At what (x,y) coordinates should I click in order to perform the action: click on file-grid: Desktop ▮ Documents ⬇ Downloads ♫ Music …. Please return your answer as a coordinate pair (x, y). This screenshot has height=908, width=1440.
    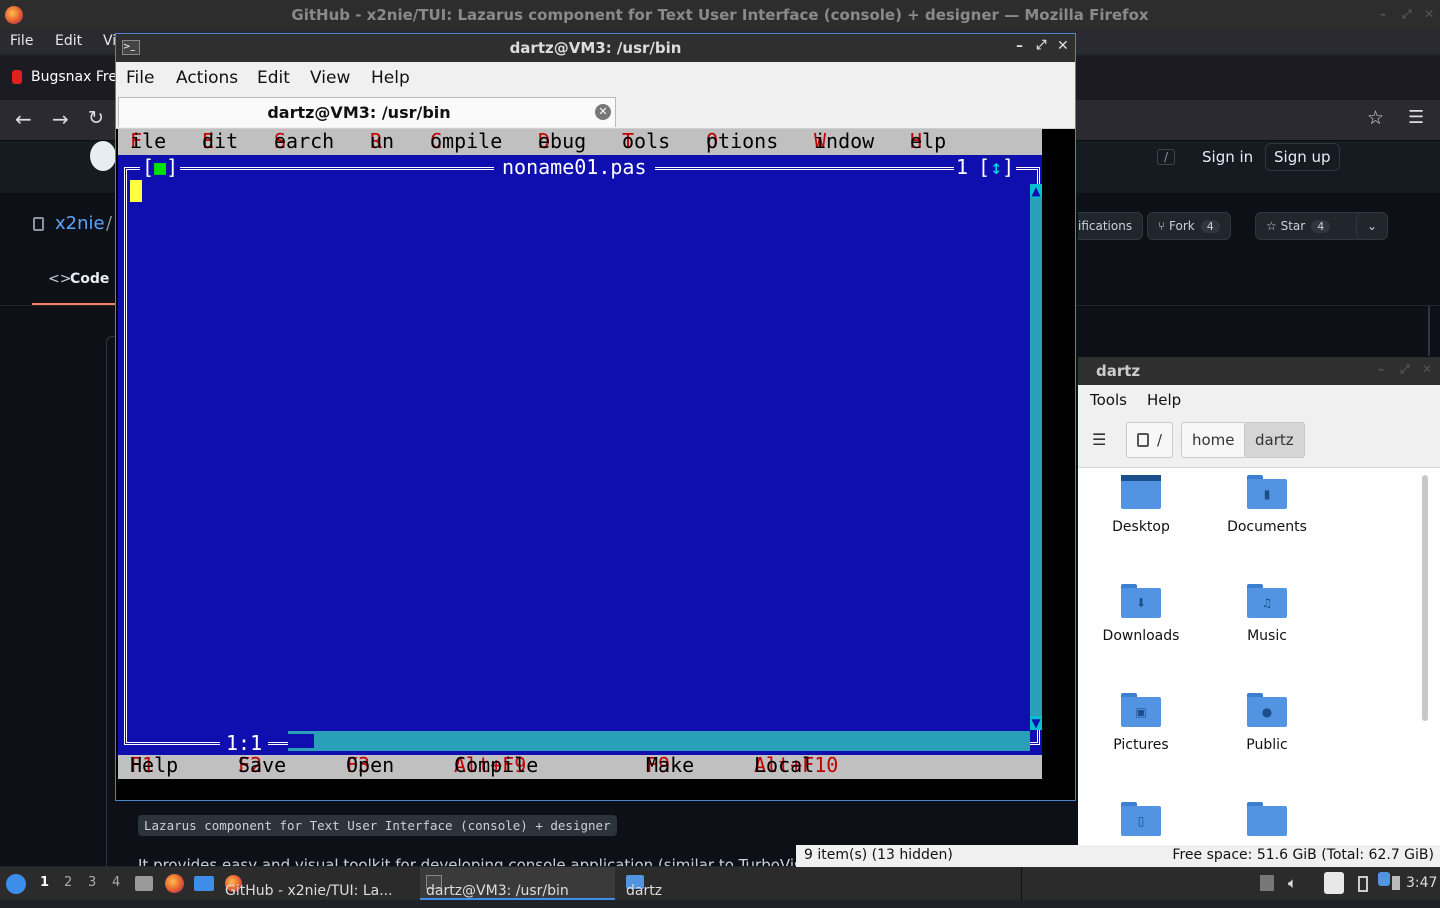
    Looking at the image, I should click on (1248, 655).